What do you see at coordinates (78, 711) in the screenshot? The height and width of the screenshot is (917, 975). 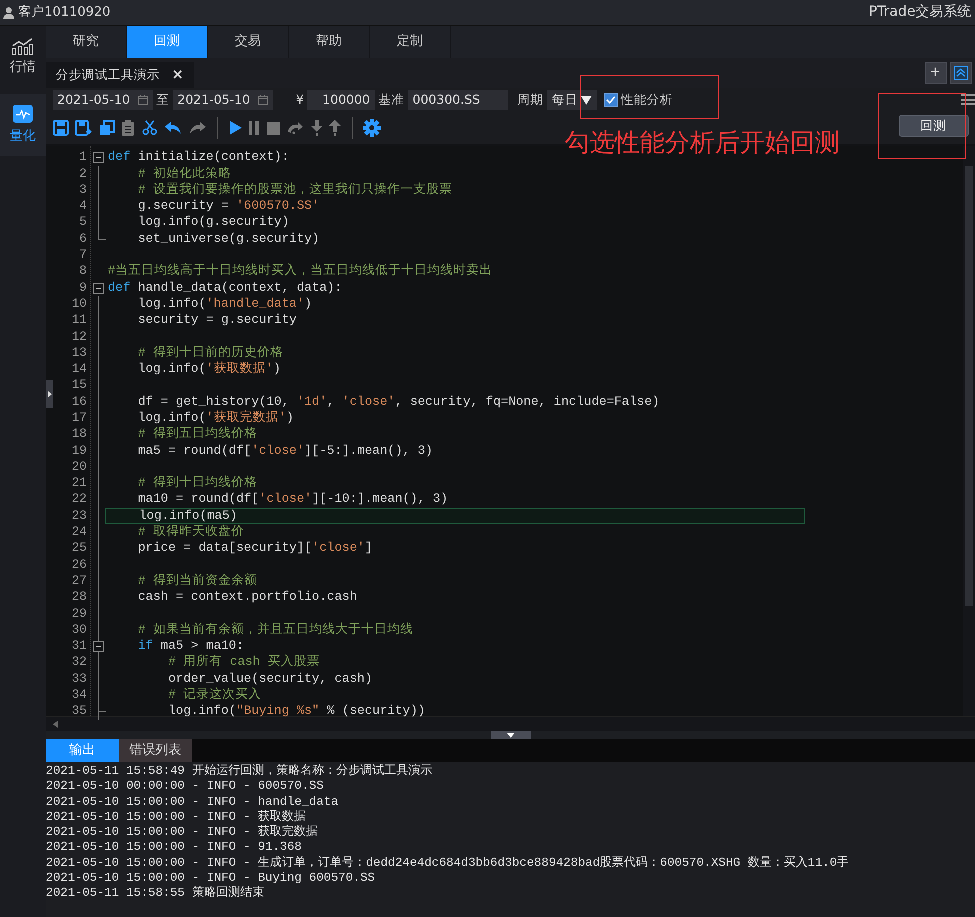 I see `line-number: 35` at bounding box center [78, 711].